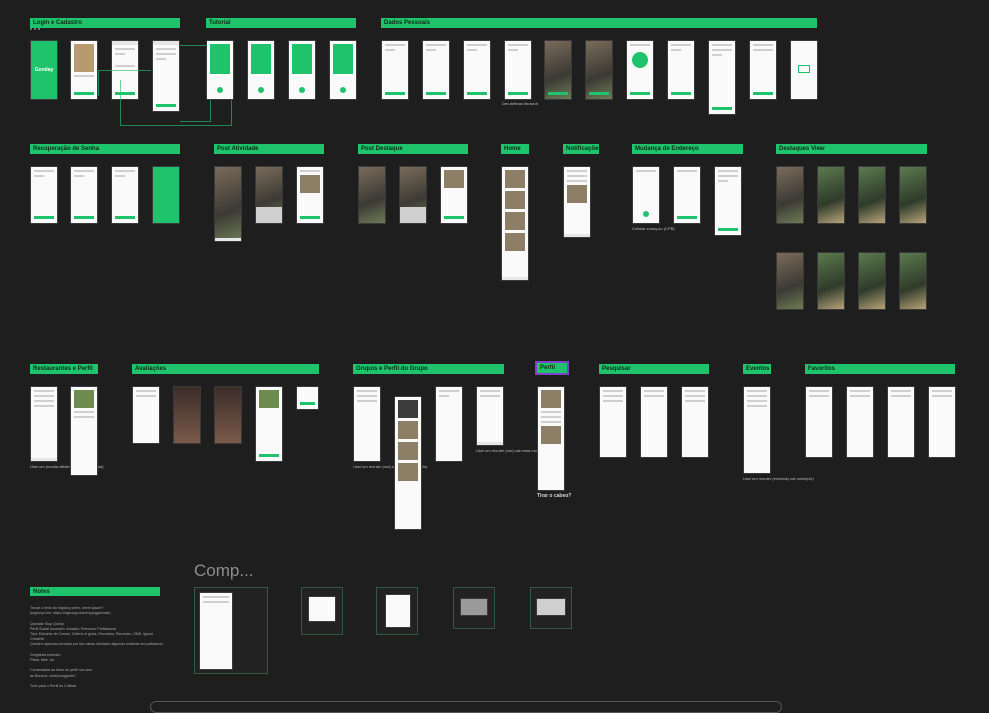 The width and height of the screenshot is (989, 713). What do you see at coordinates (428, 369) in the screenshot?
I see `section-header-grupos: Grupos e Perfil do Grupo` at bounding box center [428, 369].